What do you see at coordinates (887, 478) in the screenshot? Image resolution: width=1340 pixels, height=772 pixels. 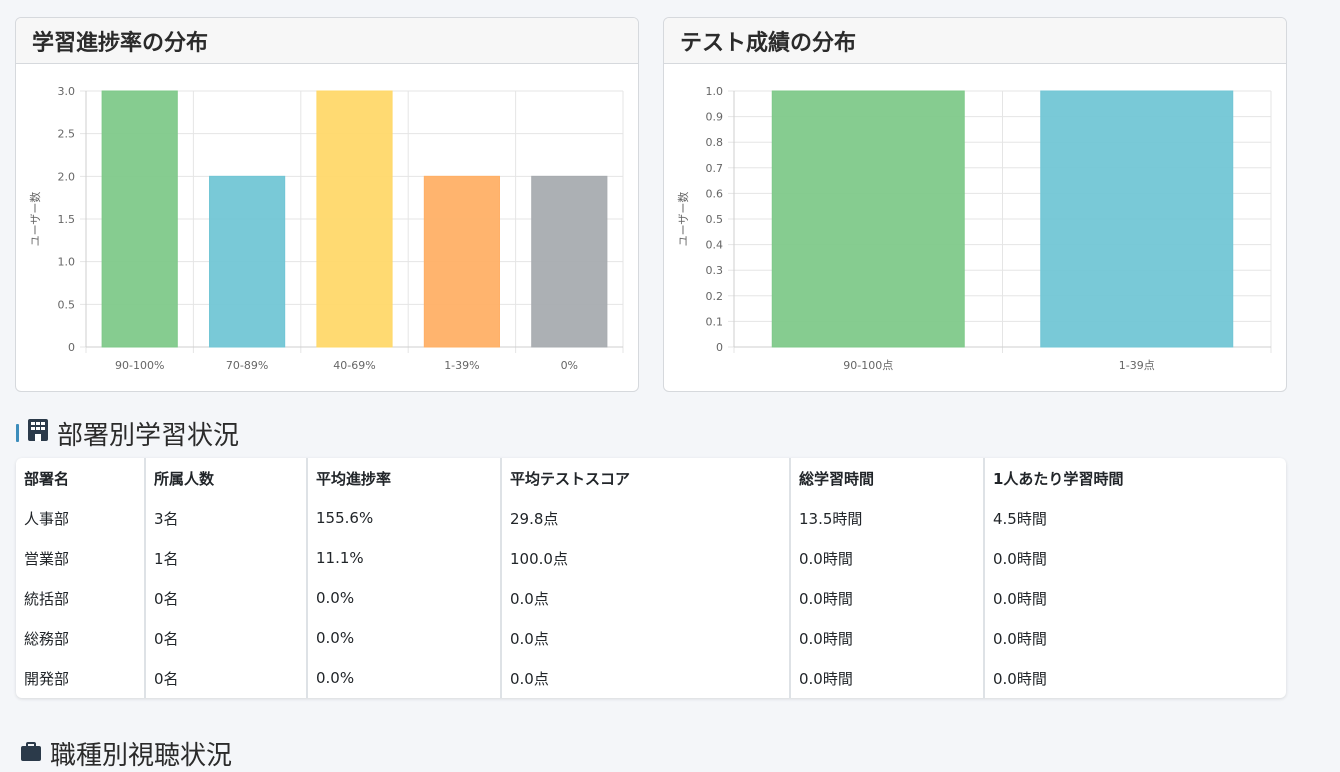 I see `col-header-total-time: 総学習時間` at bounding box center [887, 478].